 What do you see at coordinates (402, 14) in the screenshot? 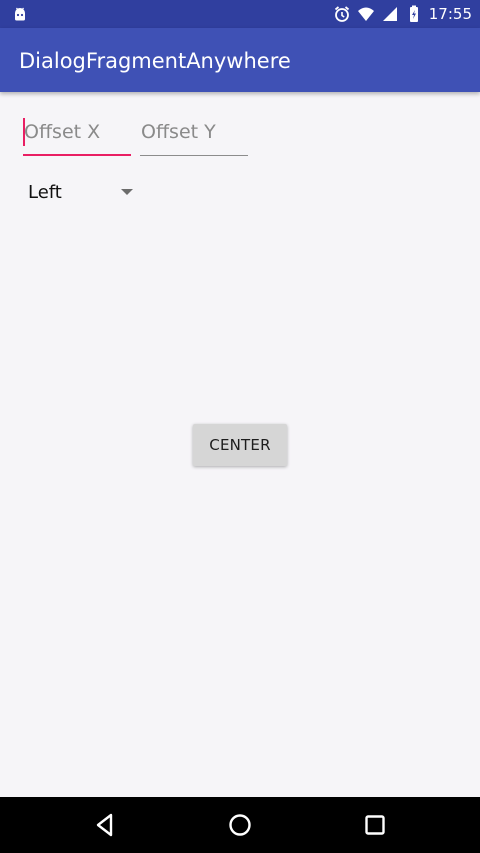
I see `status-icons: 17:55` at bounding box center [402, 14].